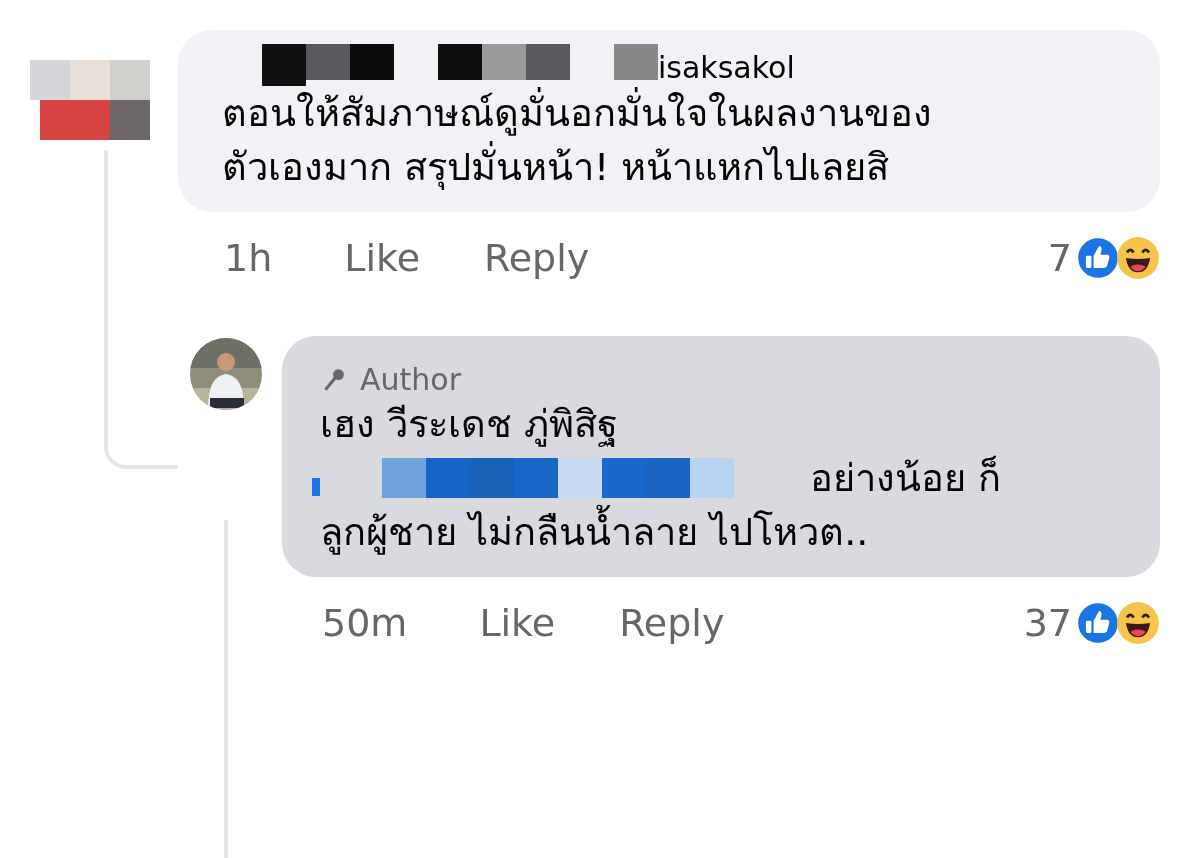 This screenshot has height=858, width=1200. What do you see at coordinates (365, 623) in the screenshot?
I see `reply-time: 50m` at bounding box center [365, 623].